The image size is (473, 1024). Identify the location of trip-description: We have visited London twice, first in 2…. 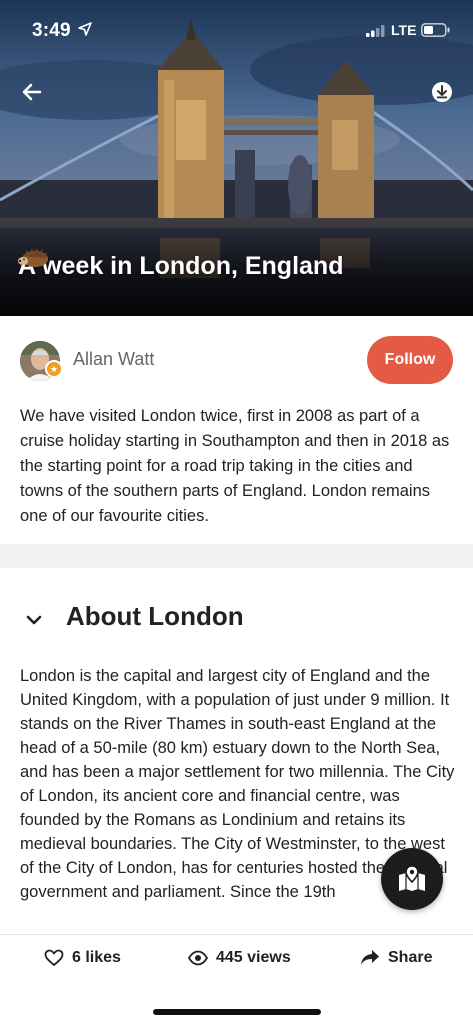
(235, 466).